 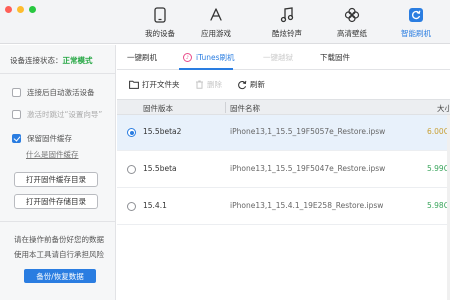 What do you see at coordinates (77, 60) in the screenshot?
I see `status-value: 正常模式` at bounding box center [77, 60].